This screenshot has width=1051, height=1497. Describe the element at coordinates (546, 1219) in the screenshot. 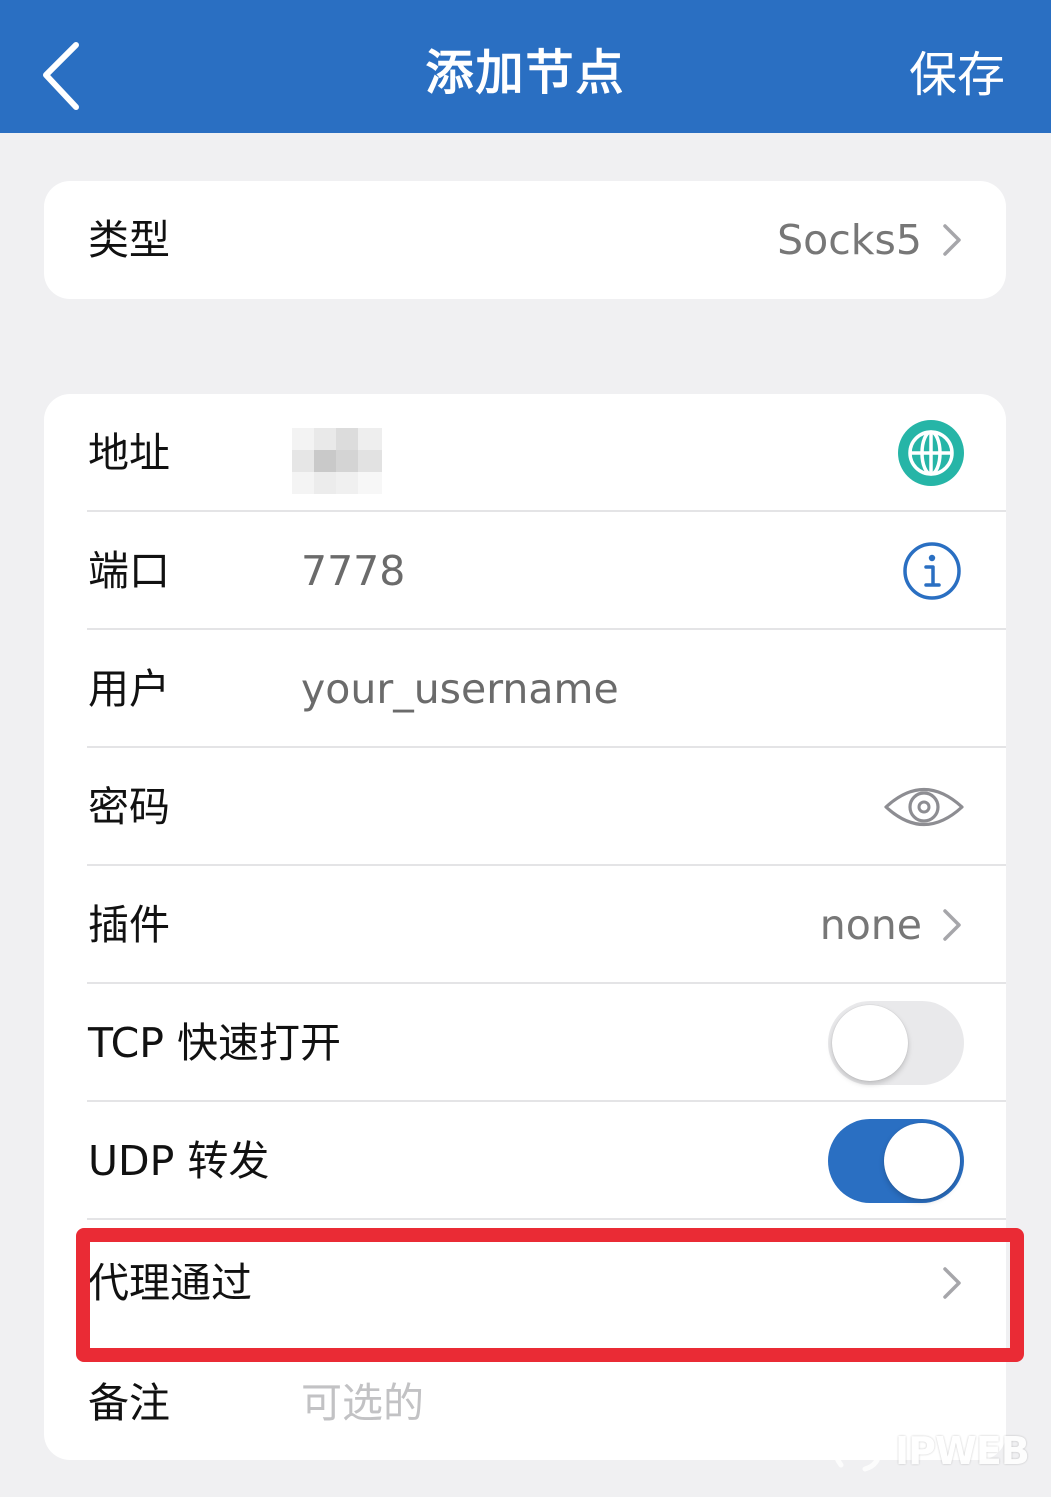

I see `row-divider` at that location.